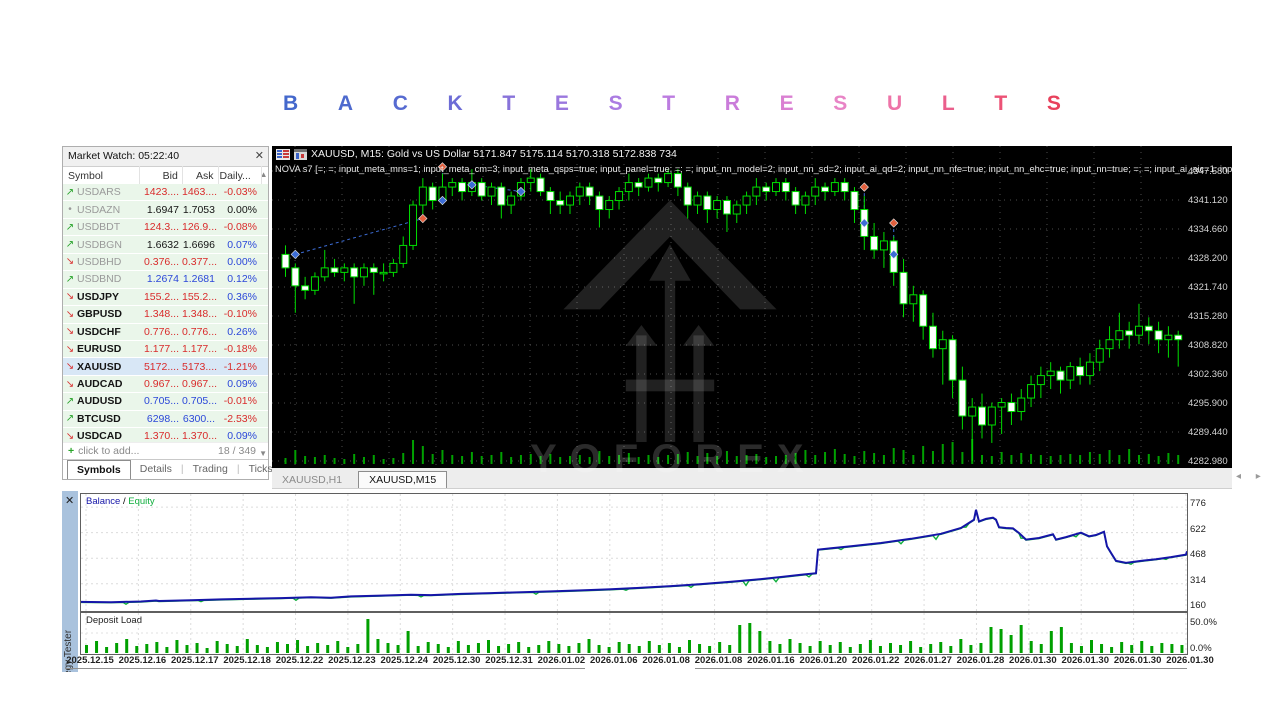  What do you see at coordinates (165, 349) in the screenshot?
I see `table-row: ↘ EURUSD 1.177... 1.177... -0.18%` at bounding box center [165, 349].